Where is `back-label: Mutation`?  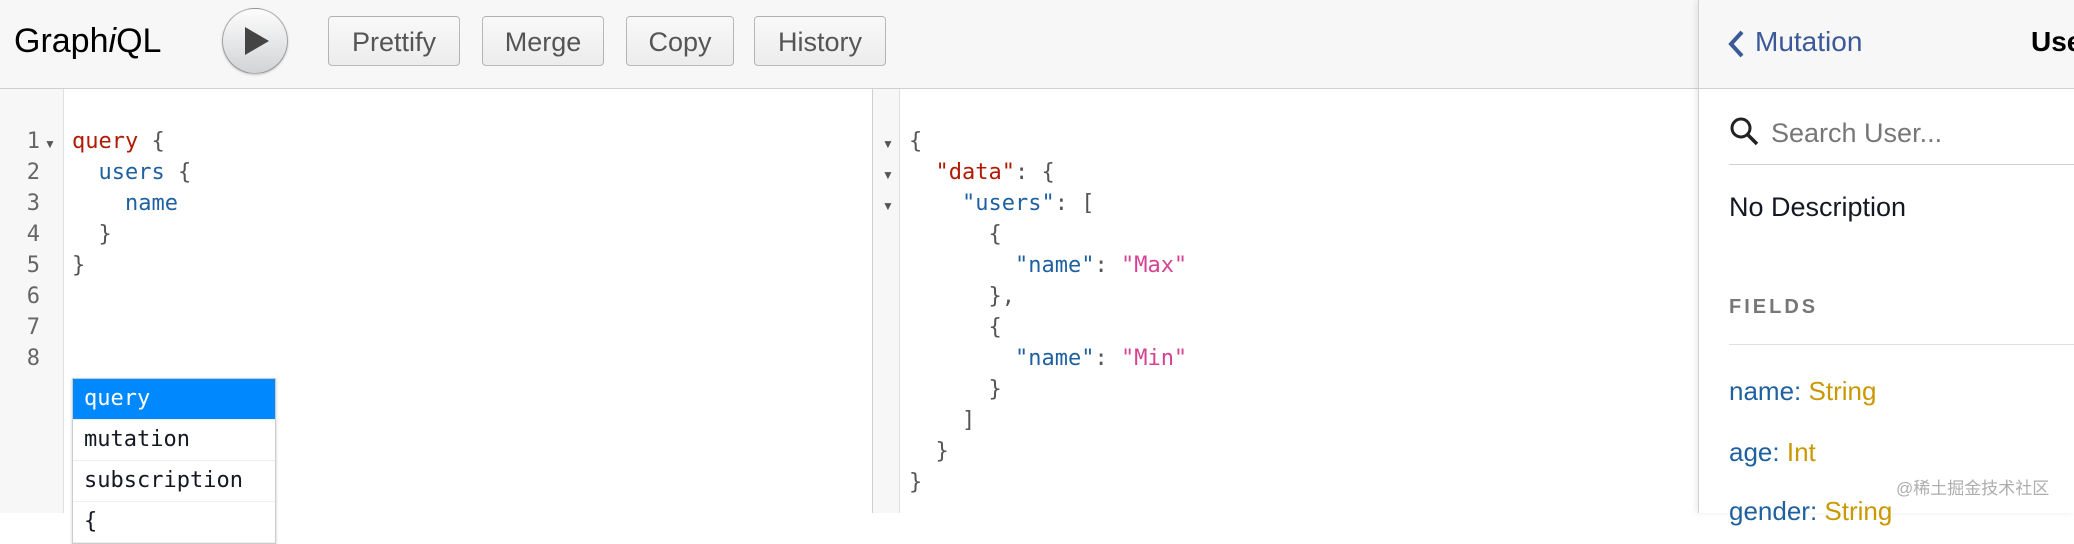
back-label: Mutation is located at coordinates (1809, 41).